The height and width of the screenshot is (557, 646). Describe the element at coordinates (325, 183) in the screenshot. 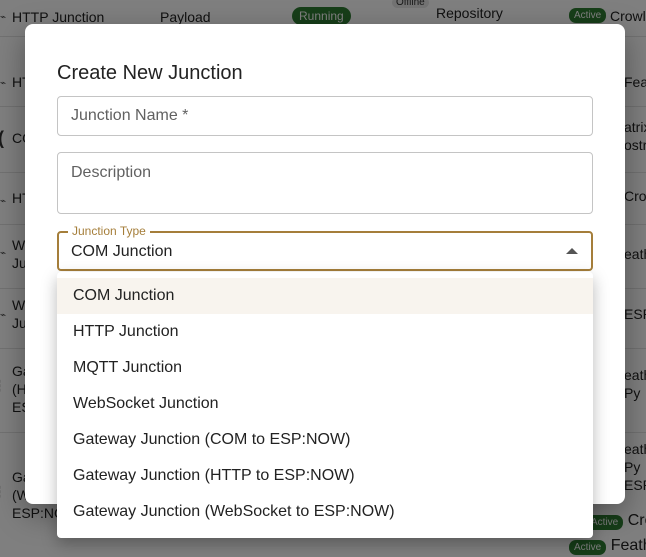

I see `description-field: Description` at that location.